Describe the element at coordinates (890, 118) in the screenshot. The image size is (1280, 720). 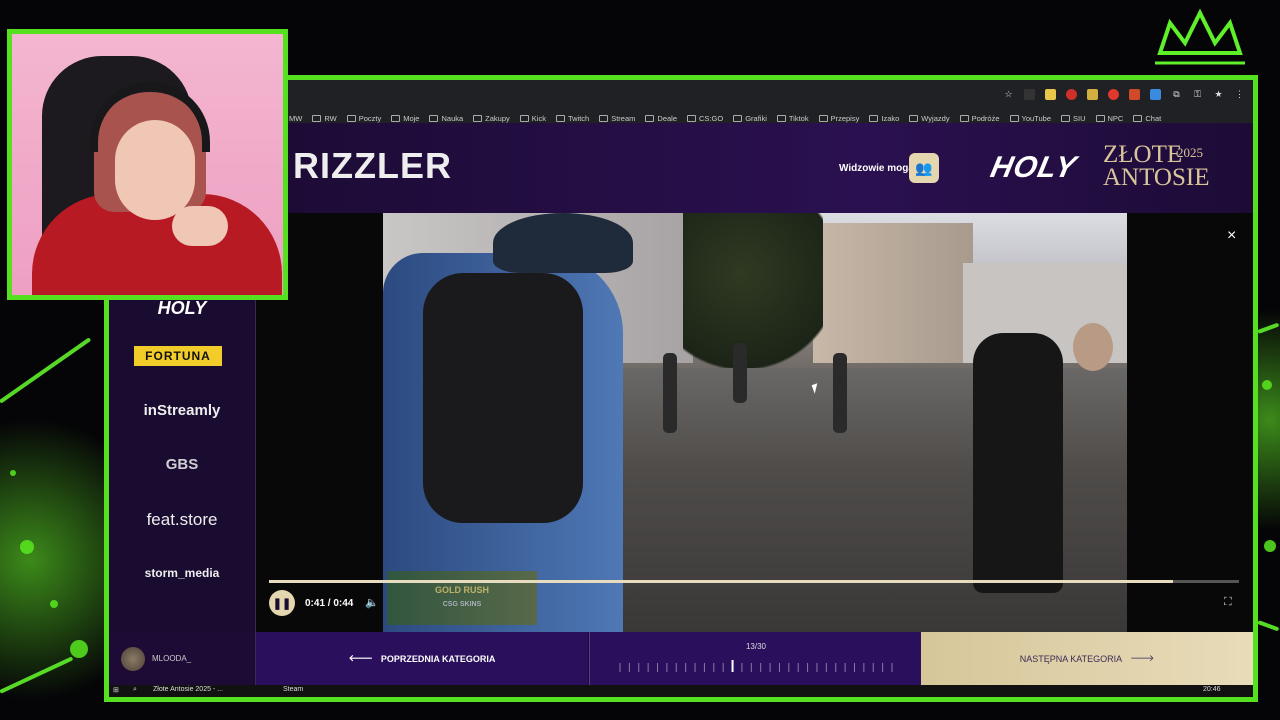
I see `bookmark-label: Izako` at that location.